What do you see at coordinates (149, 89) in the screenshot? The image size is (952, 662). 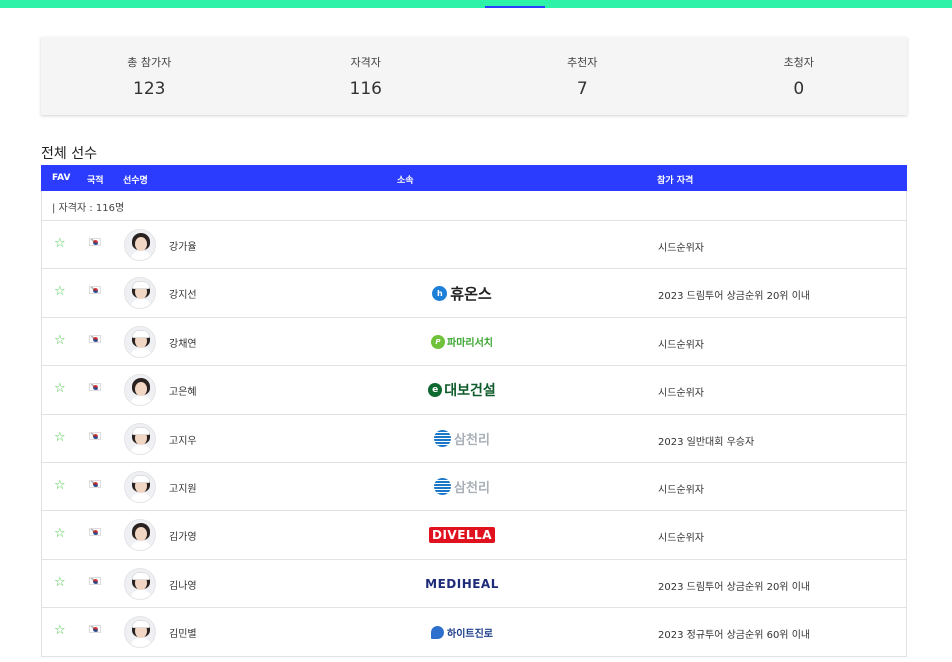 I see `stat-value: 123` at bounding box center [149, 89].